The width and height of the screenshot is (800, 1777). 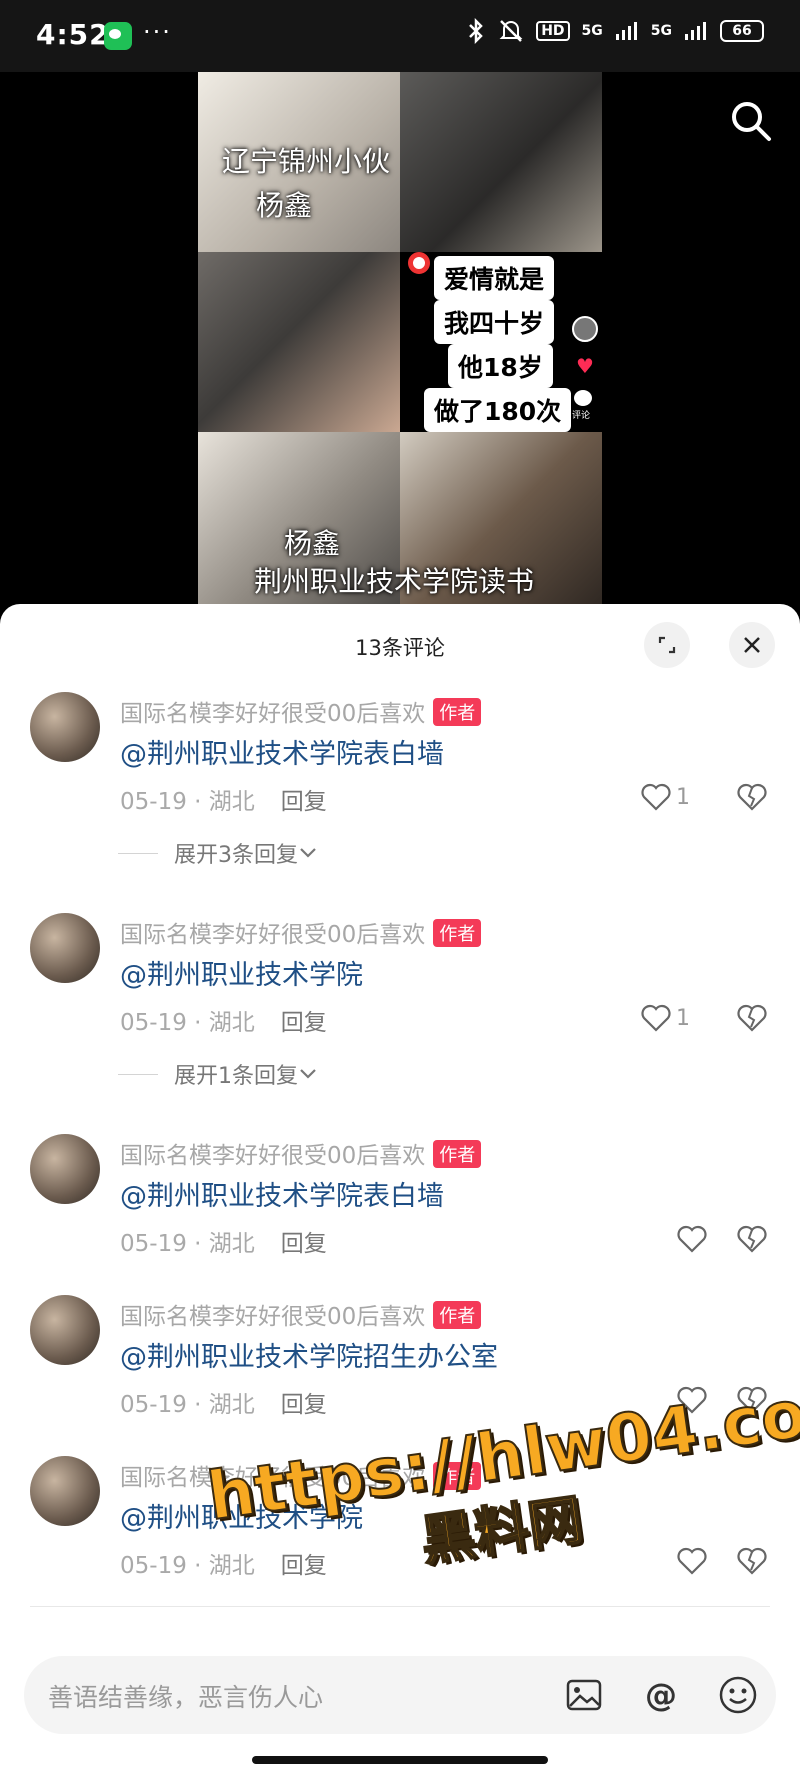 I want to click on image-icon, so click(x=584, y=1695).